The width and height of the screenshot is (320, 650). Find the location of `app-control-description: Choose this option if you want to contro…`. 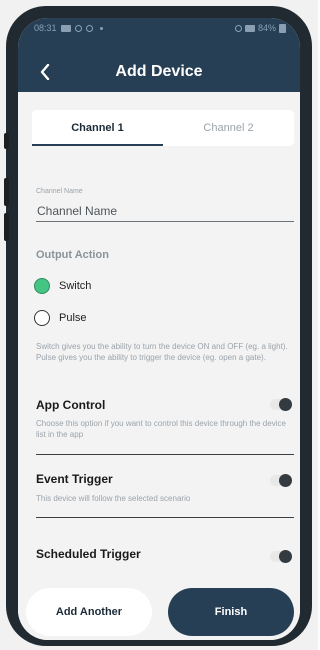

app-control-description: Choose this option if you want to contro… is located at coordinates (161, 429).